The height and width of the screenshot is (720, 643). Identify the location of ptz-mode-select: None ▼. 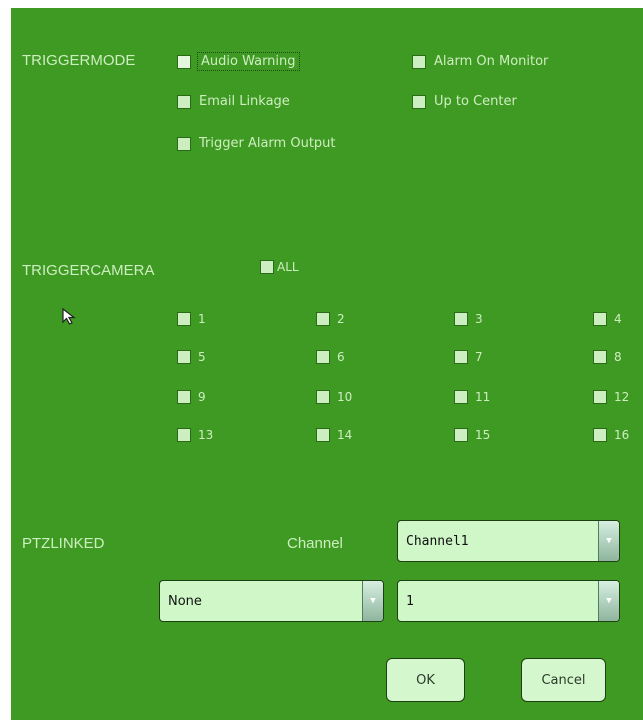
(271, 601).